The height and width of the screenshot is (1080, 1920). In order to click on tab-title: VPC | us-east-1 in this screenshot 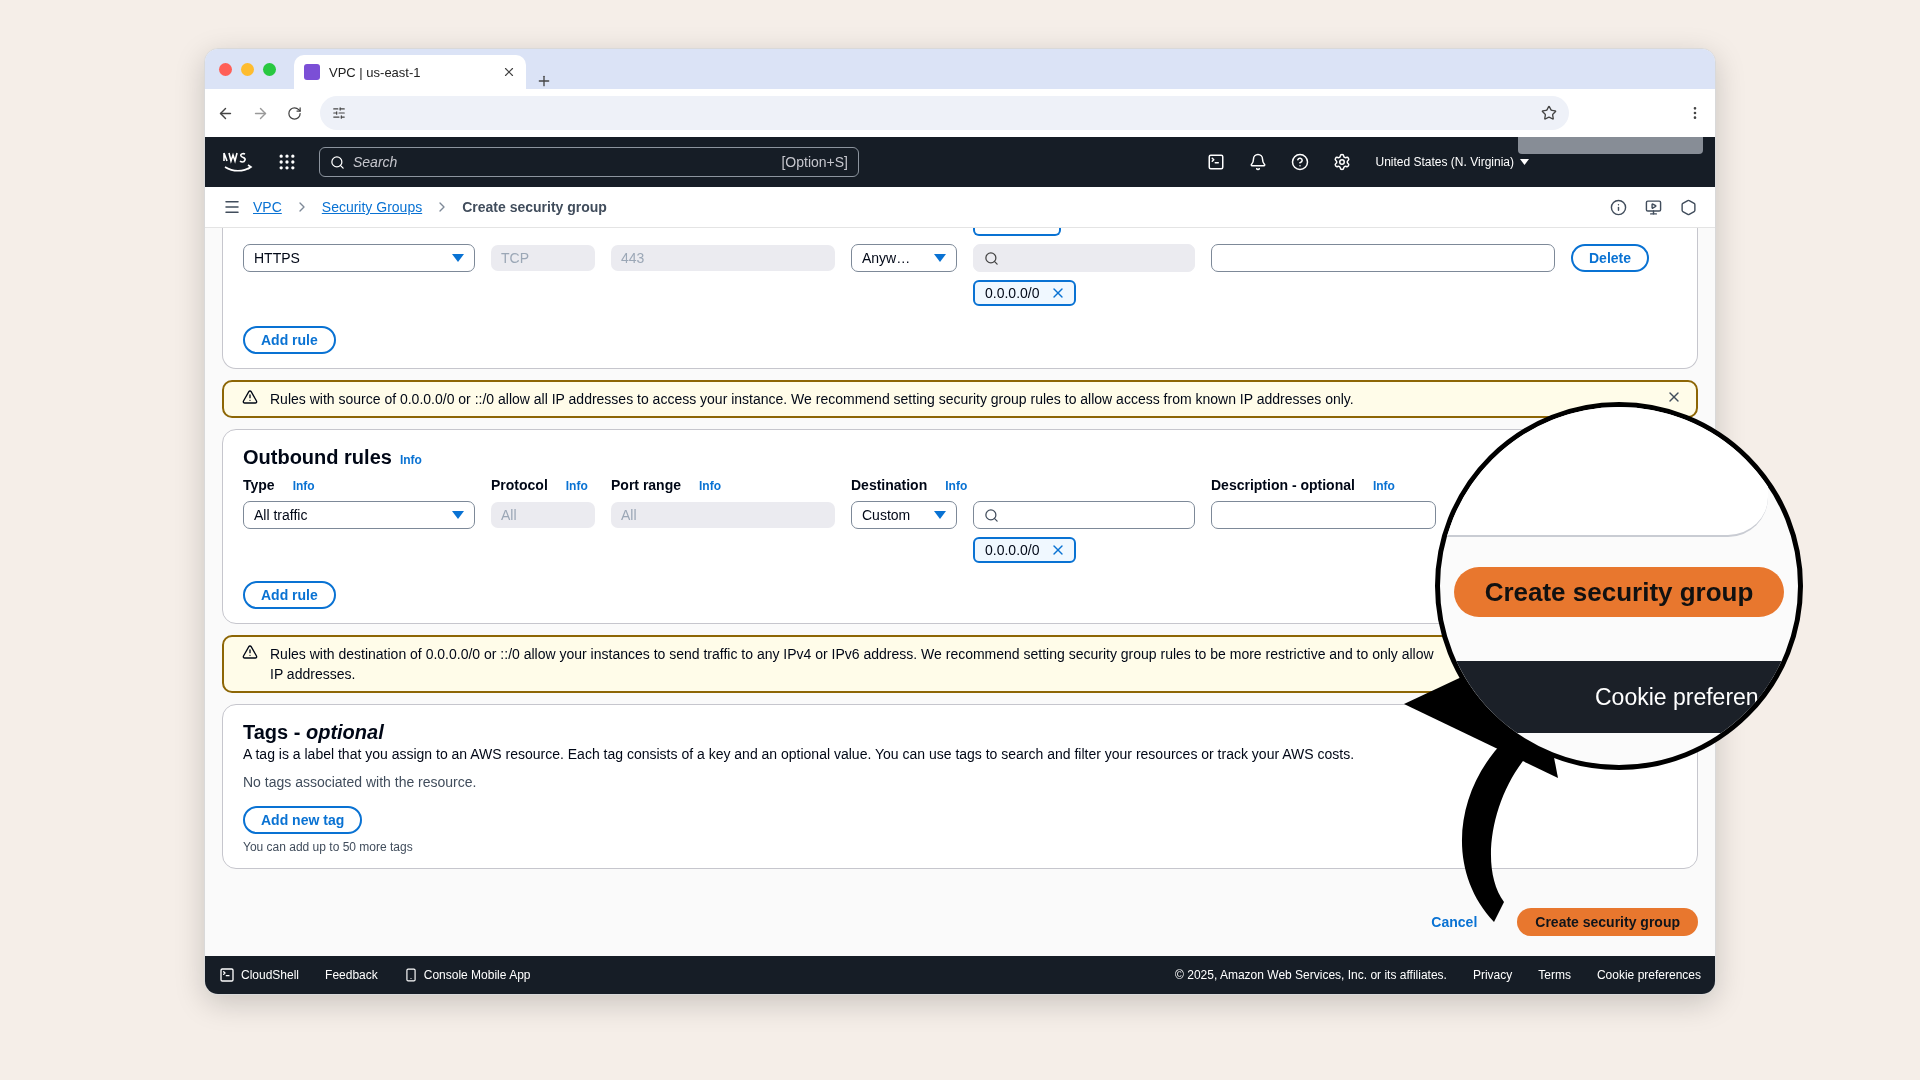, I will do `click(375, 72)`.